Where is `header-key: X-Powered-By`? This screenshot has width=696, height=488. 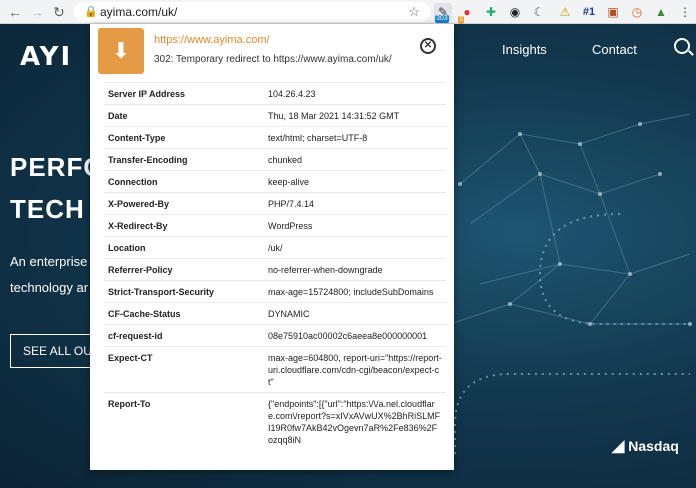
header-key: X-Powered-By is located at coordinates (184, 203).